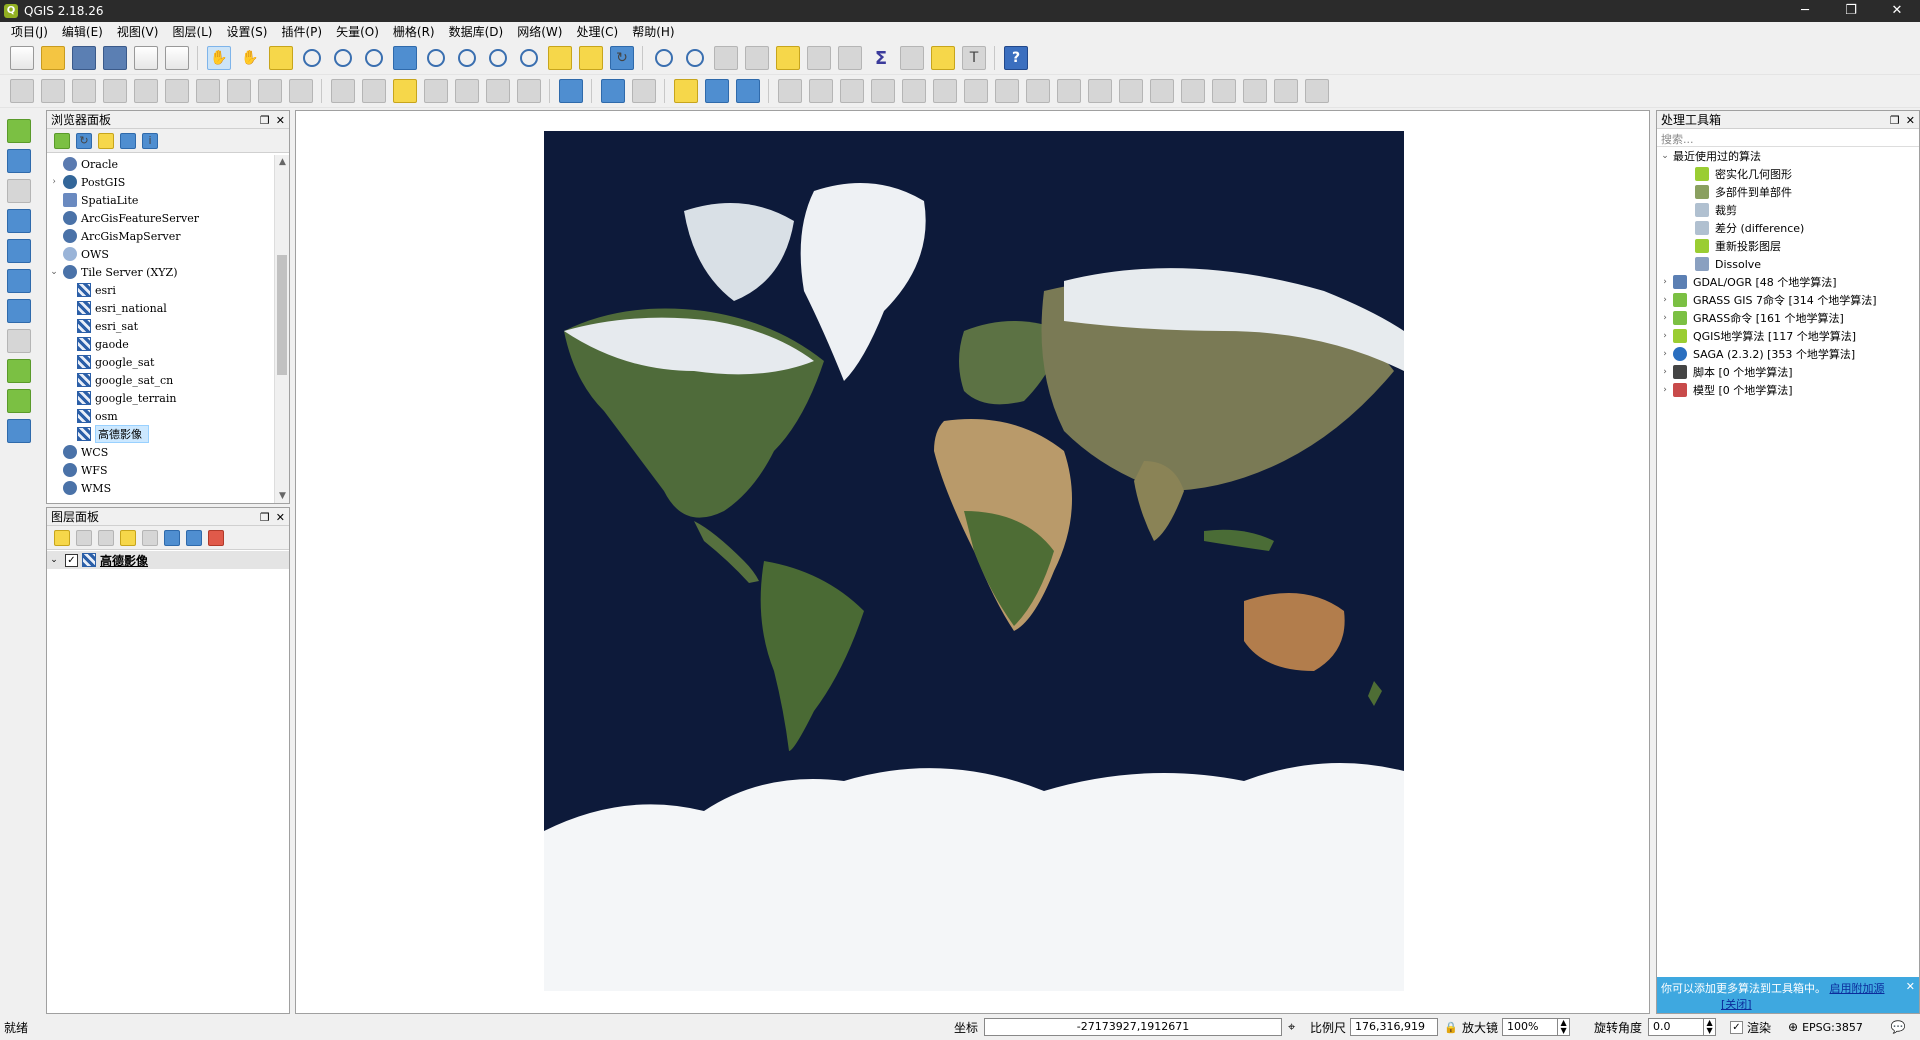  What do you see at coordinates (281, 58) in the screenshot?
I see `pan-to-selection-icon` at bounding box center [281, 58].